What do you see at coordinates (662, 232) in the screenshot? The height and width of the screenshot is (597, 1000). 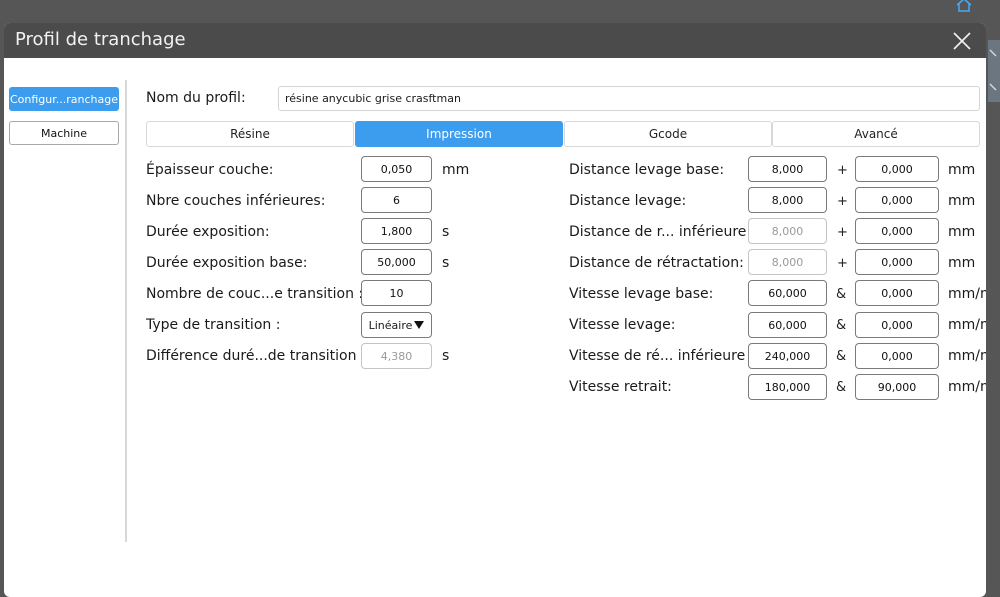 I see `bottom-retract-distance-label: Distance de r... inférieure :` at bounding box center [662, 232].